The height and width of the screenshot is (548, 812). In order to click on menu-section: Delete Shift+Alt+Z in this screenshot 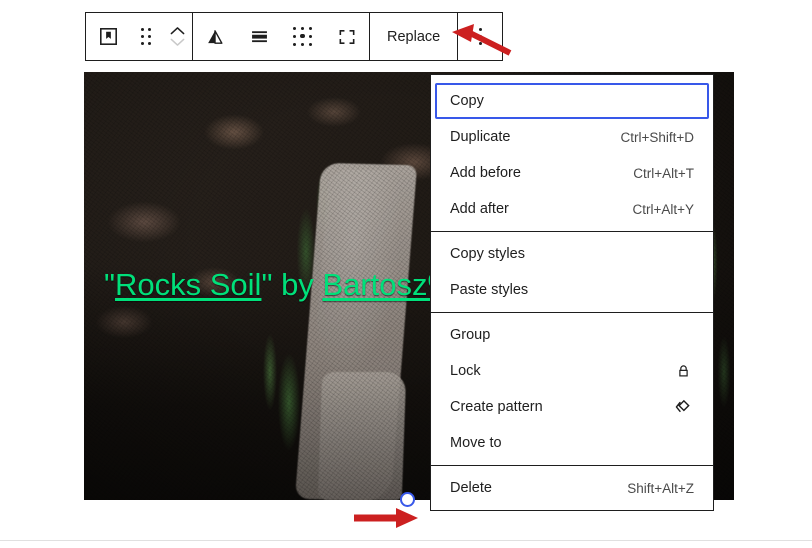, I will do `click(572, 487)`.